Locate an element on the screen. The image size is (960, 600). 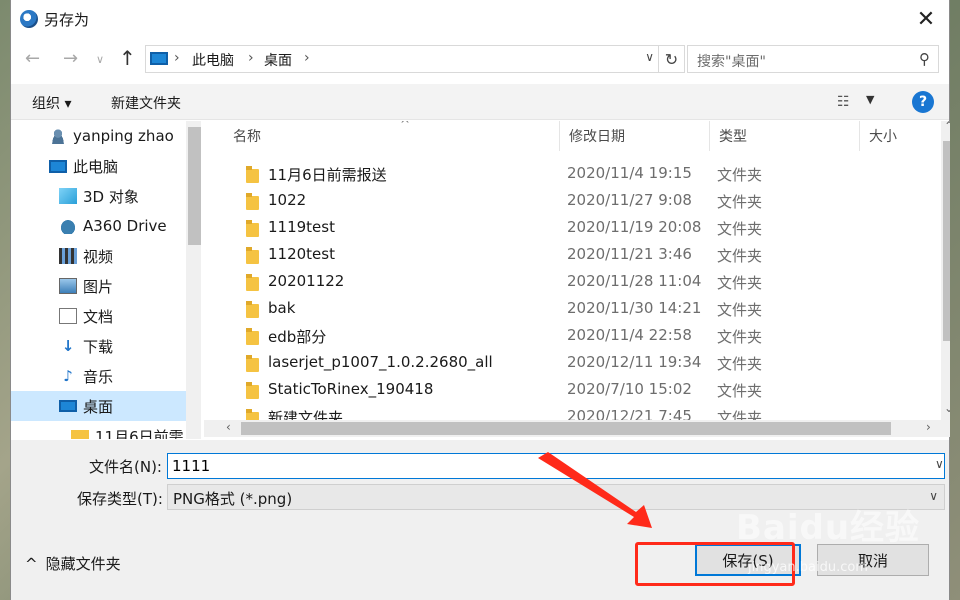
arrow-icon is located at coordinates (595, 490).